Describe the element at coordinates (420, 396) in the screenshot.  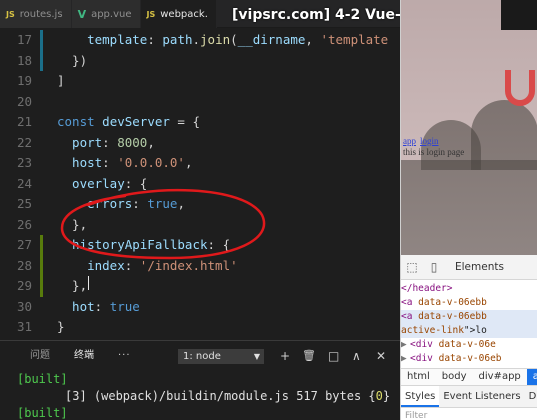
I see `tab-styles: Styles` at that location.